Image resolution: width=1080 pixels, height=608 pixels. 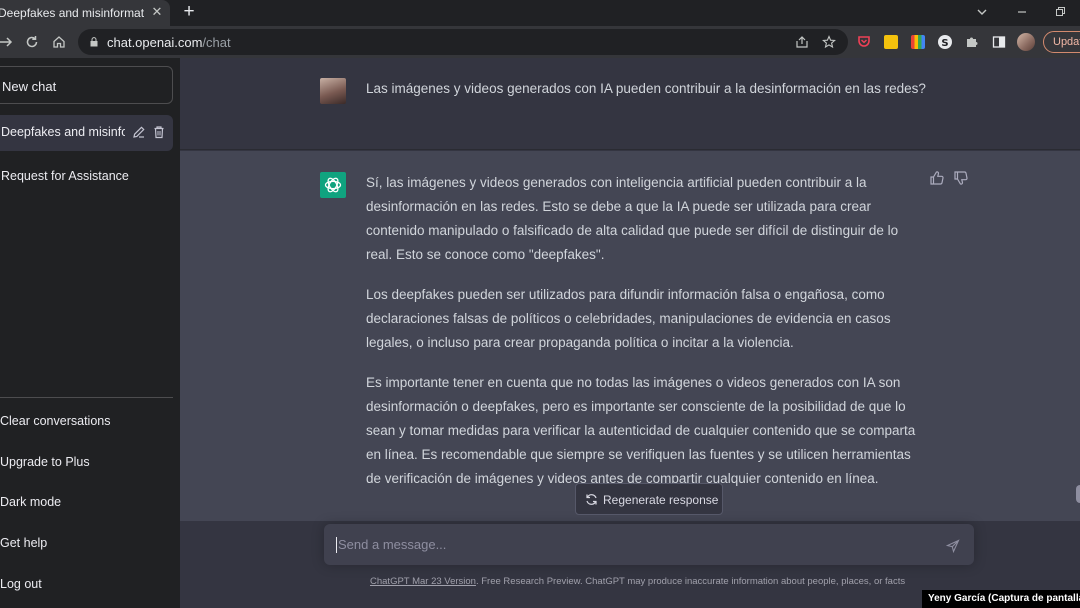 What do you see at coordinates (1078, 494) in the screenshot?
I see `scroll-to-bottom-handle` at bounding box center [1078, 494].